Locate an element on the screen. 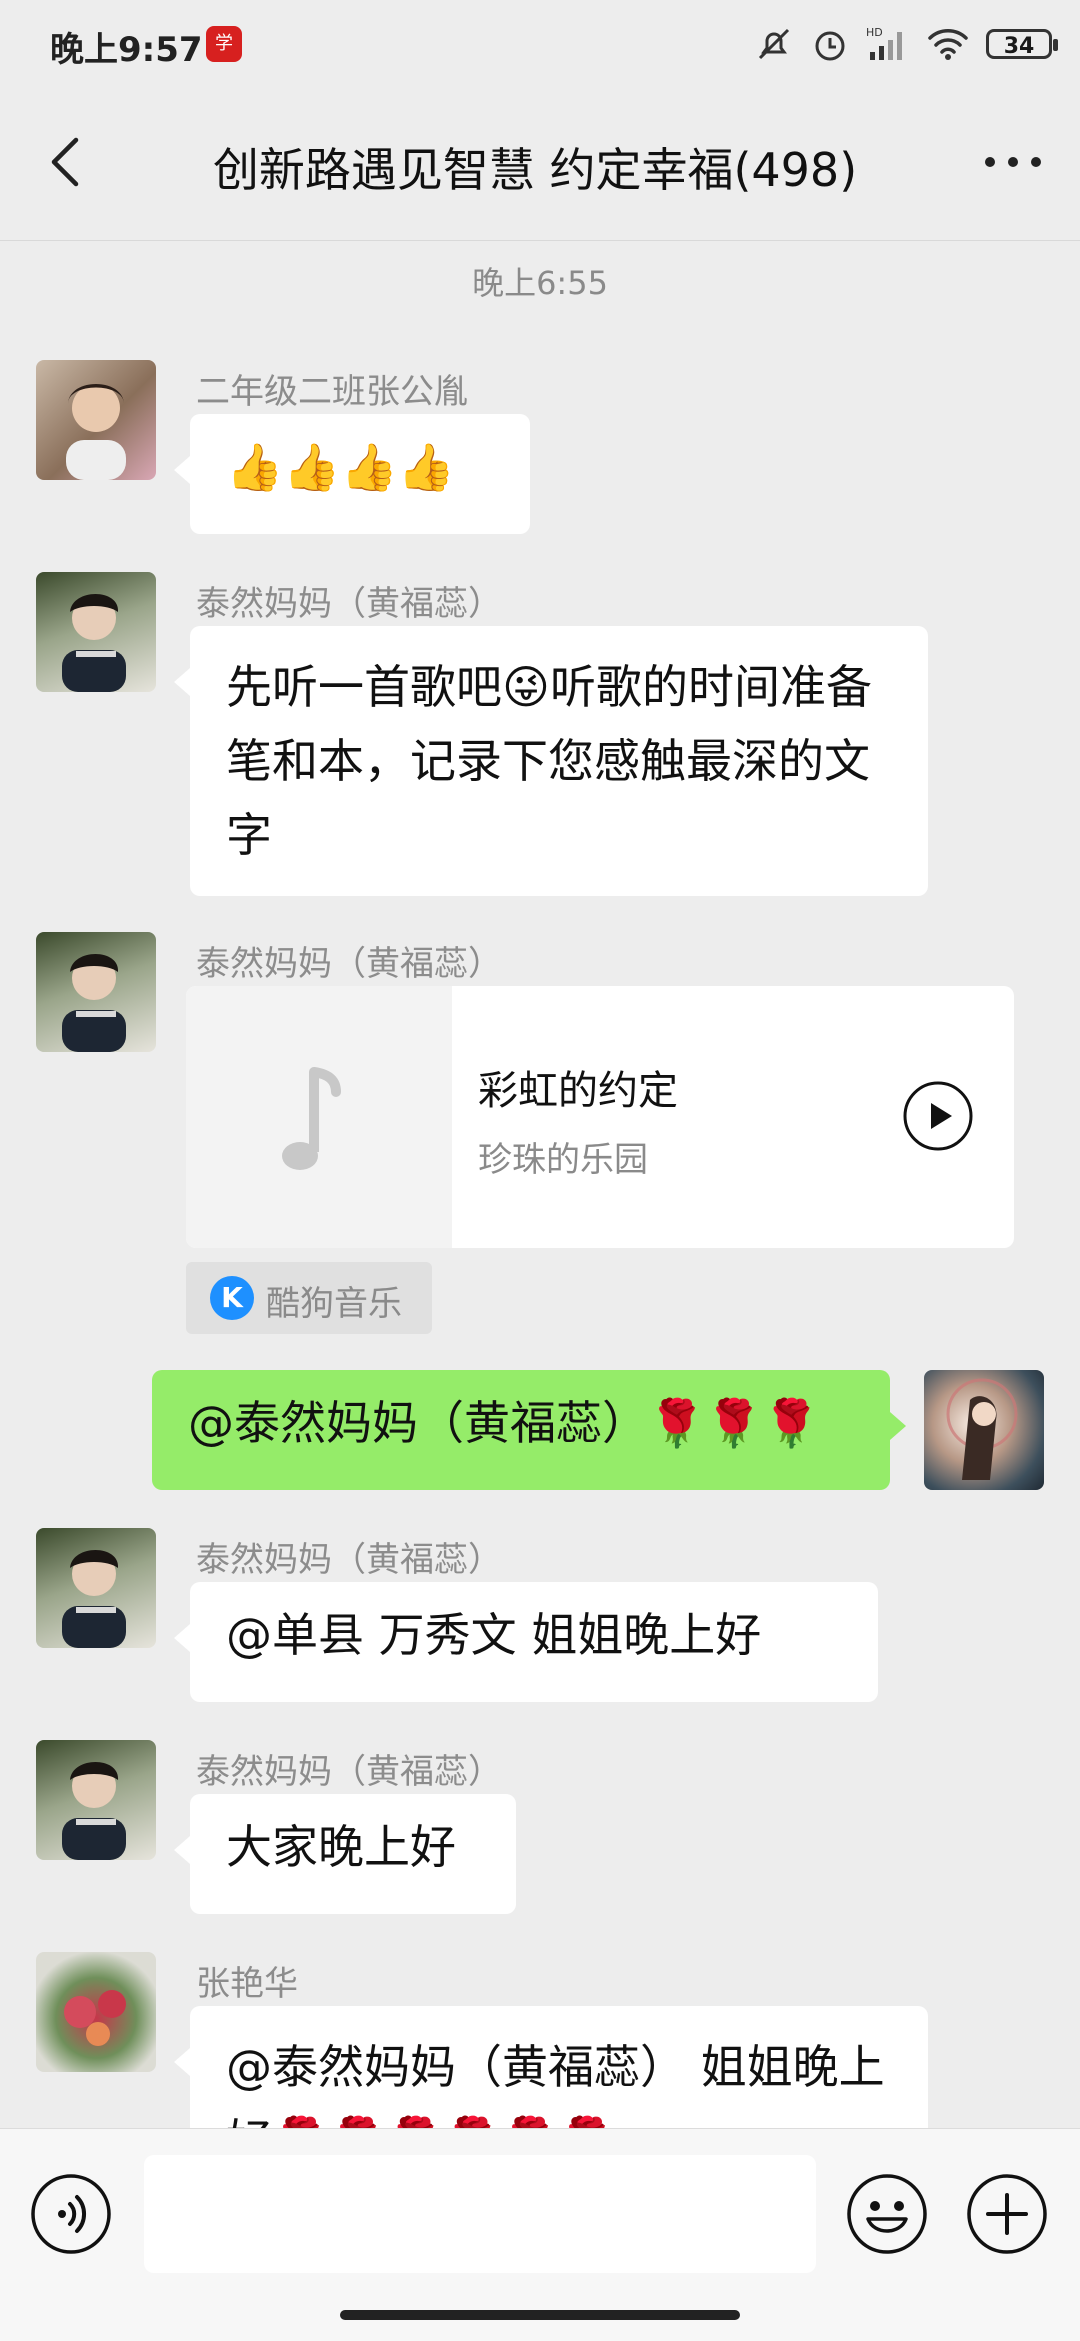  voice-icon is located at coordinates (71, 2214).